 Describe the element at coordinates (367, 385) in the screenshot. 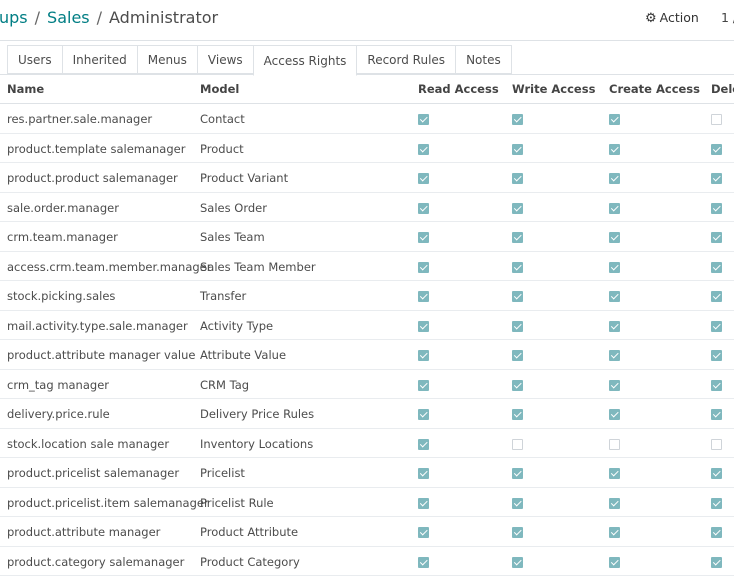

I see `table-row: crm_tag managerCRM Tag` at that location.